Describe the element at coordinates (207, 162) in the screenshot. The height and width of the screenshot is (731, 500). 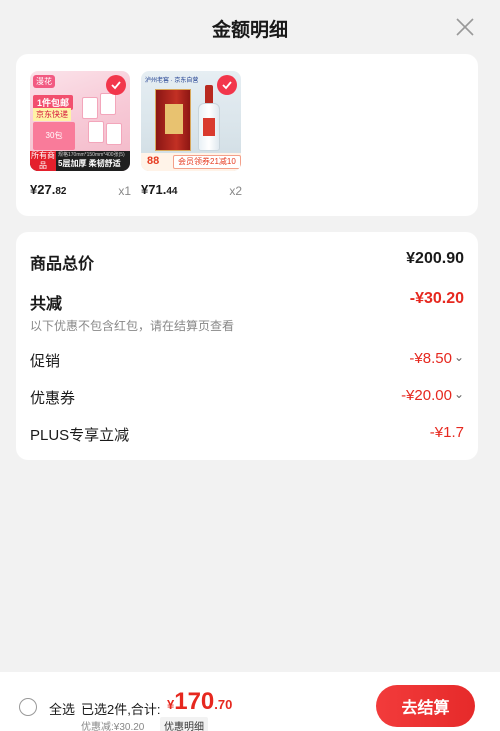
I see `image-strip-coupon: 会员领券21减10` at that location.